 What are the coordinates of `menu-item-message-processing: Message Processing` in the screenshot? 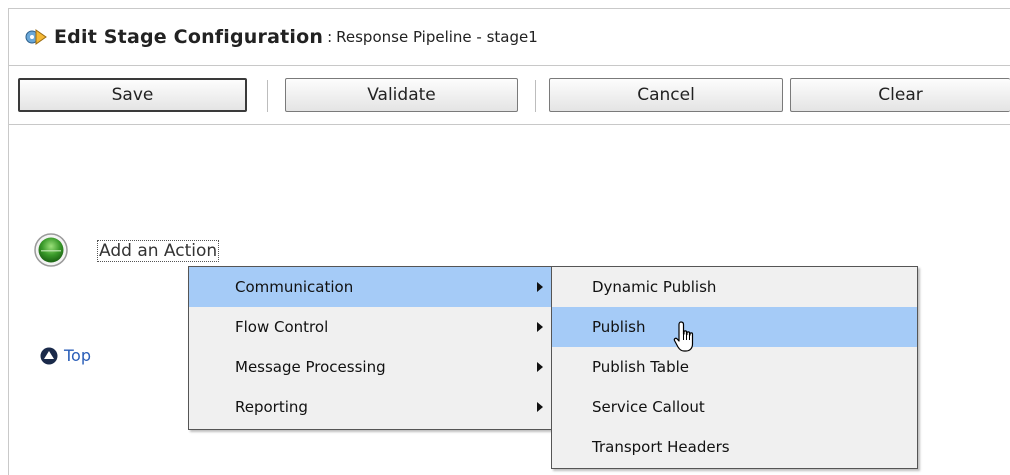 It's located at (370, 367).